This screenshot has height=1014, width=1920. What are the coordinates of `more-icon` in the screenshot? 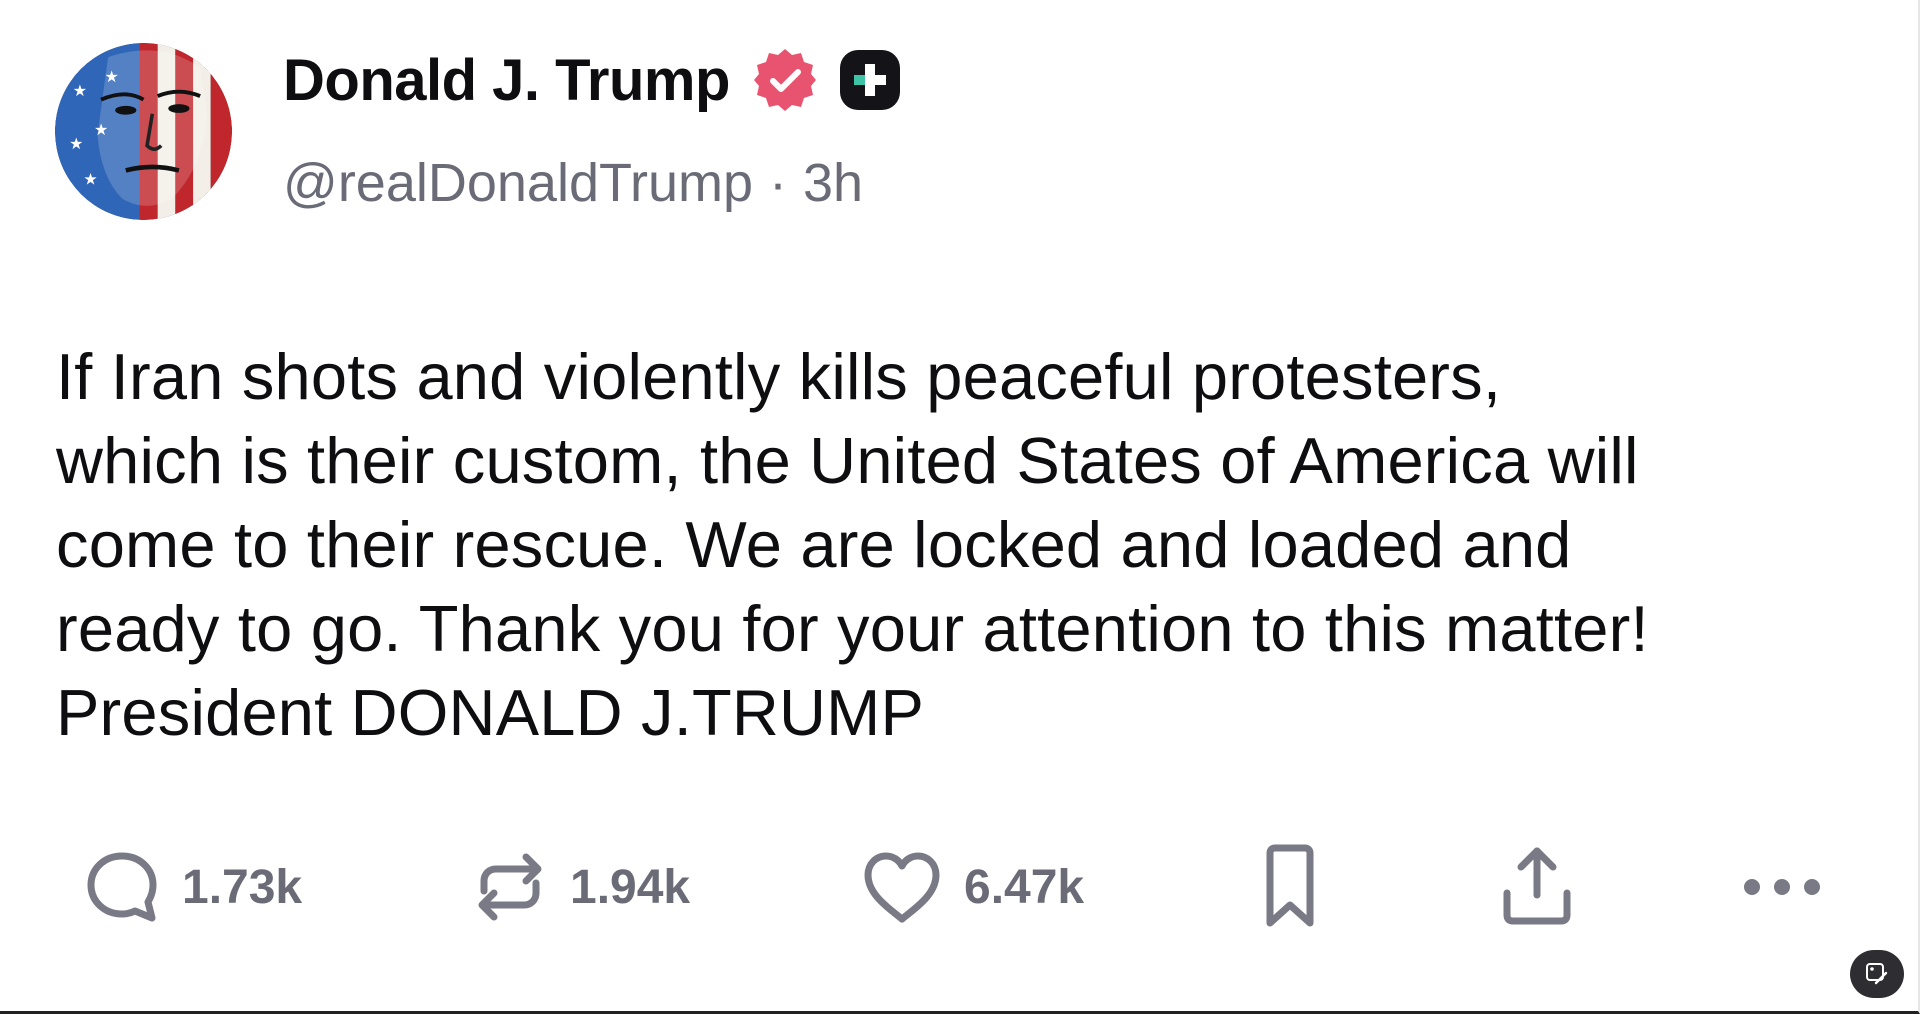 It's located at (1782, 887).